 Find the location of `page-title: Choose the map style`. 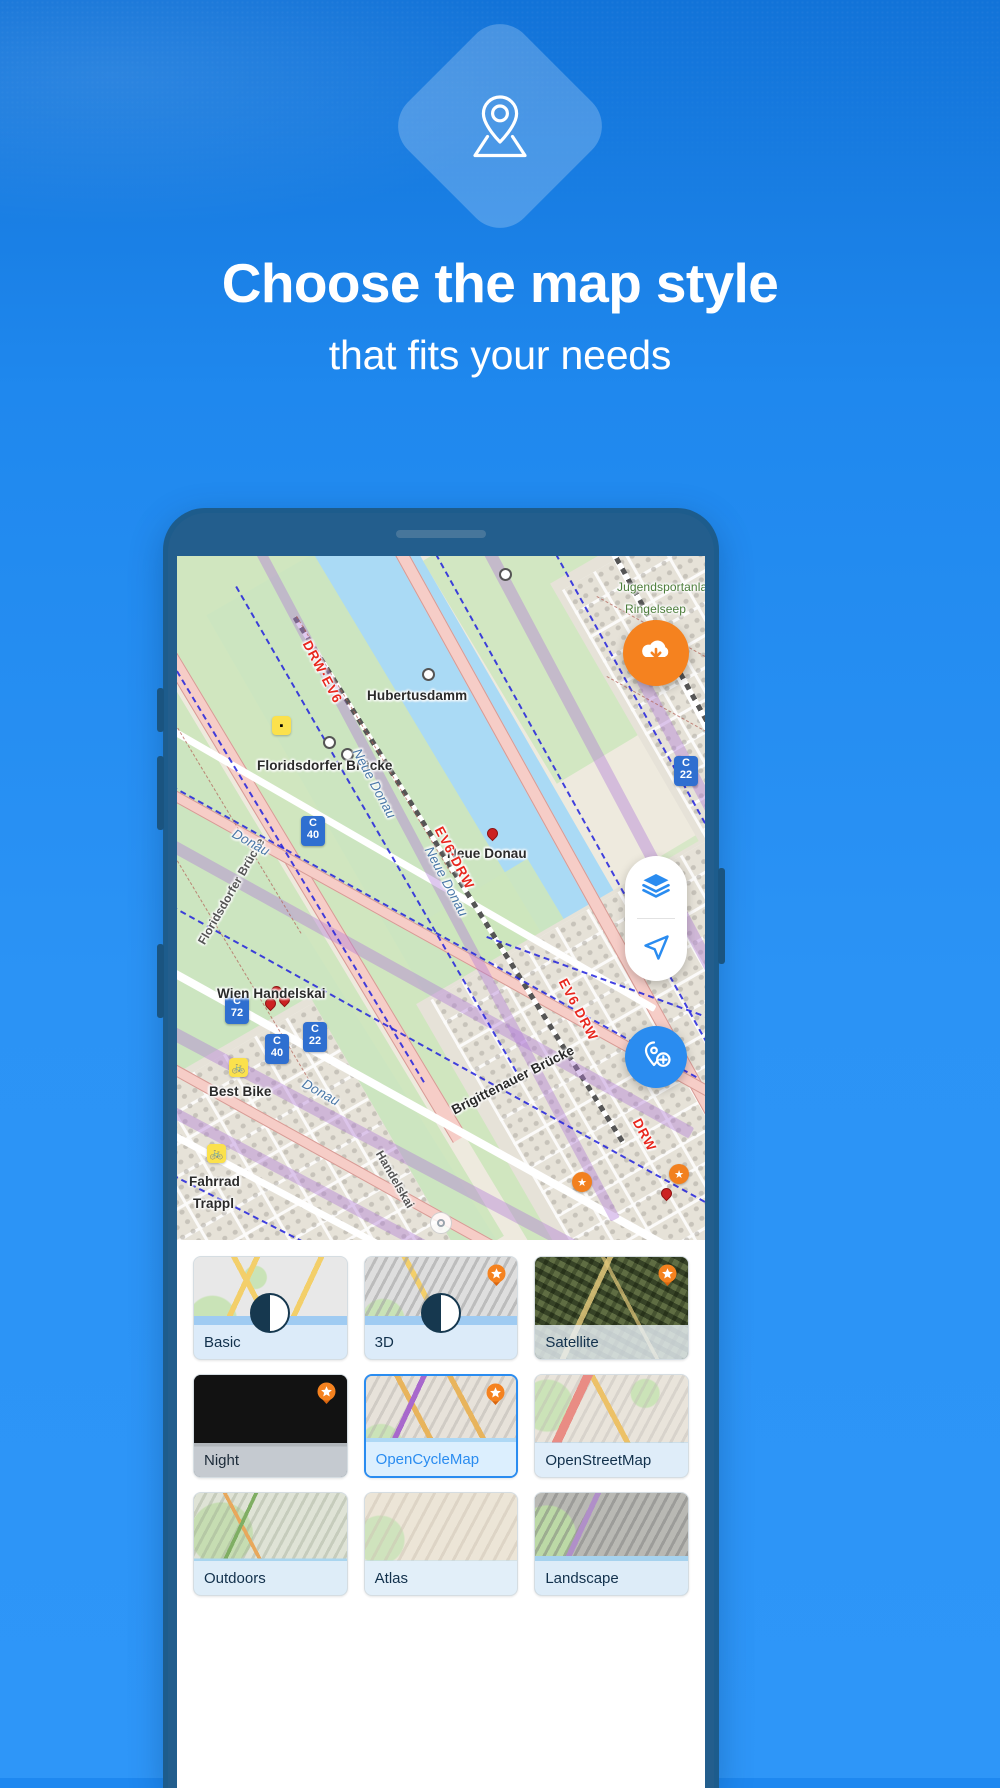

page-title: Choose the map style is located at coordinates (500, 283).